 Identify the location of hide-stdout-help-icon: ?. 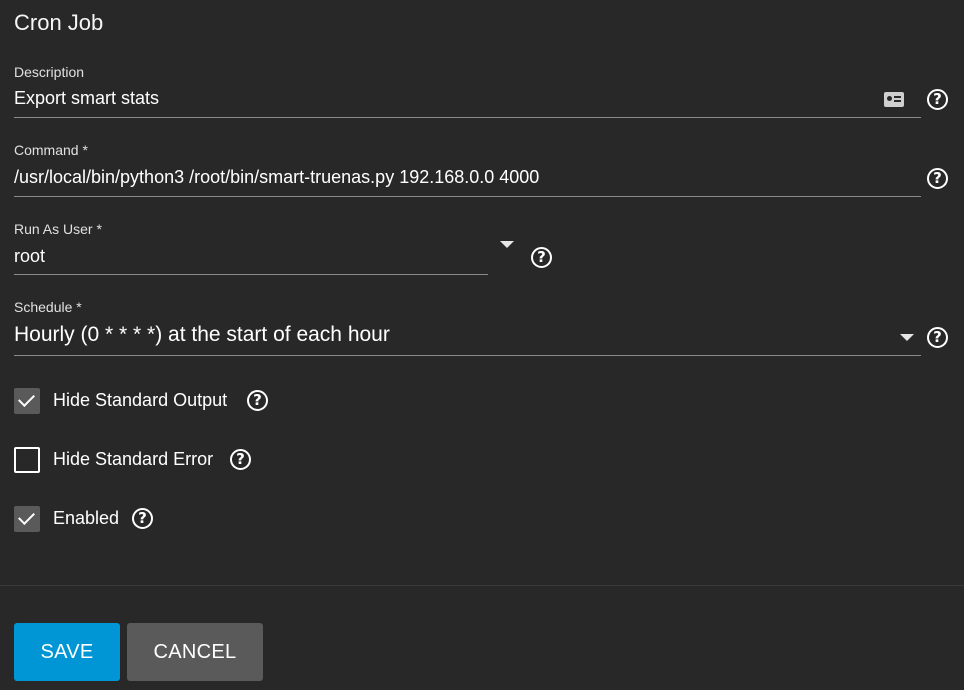
(257, 400).